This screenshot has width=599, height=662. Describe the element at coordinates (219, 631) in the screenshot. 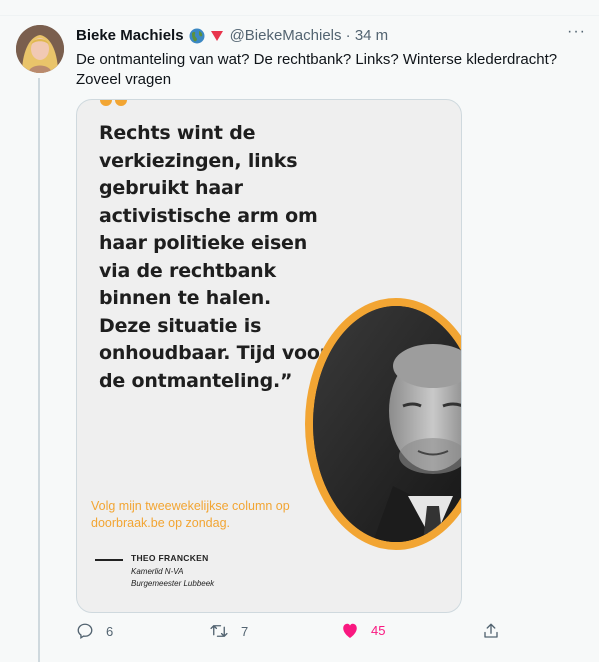

I see `retweet-icon` at that location.